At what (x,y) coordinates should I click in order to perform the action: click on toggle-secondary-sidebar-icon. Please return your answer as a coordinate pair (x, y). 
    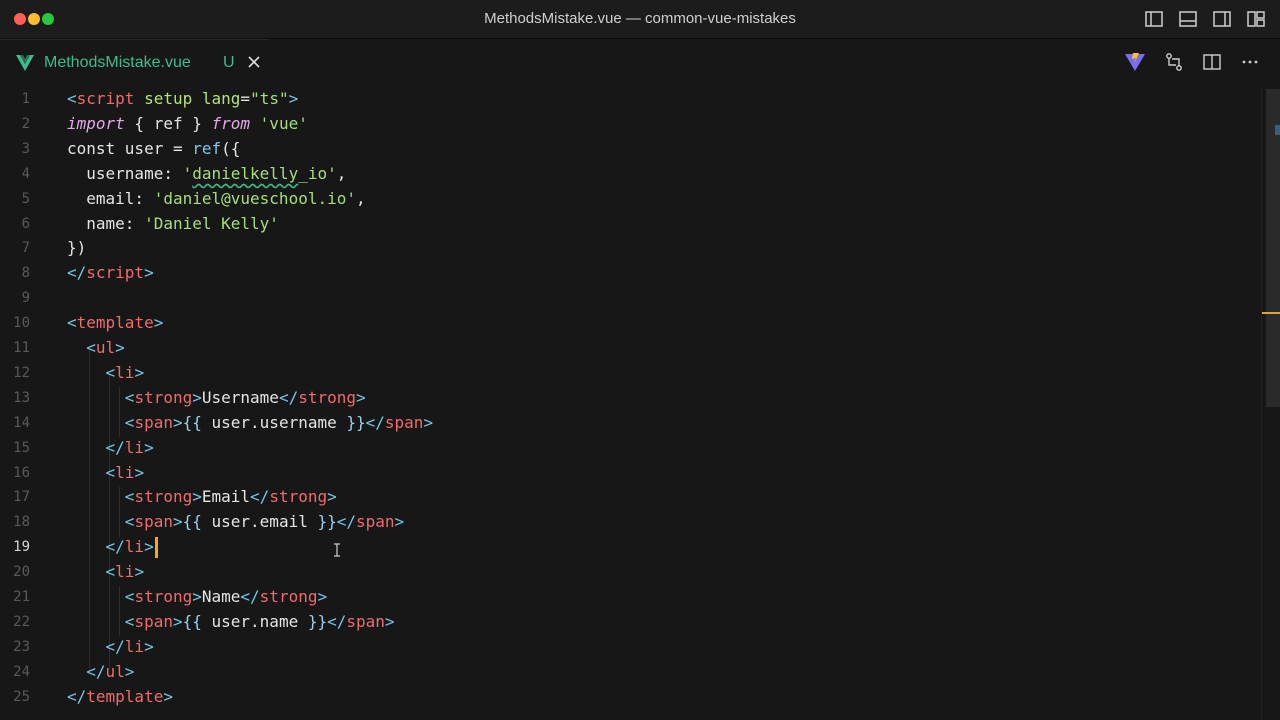
    Looking at the image, I should click on (1222, 19).